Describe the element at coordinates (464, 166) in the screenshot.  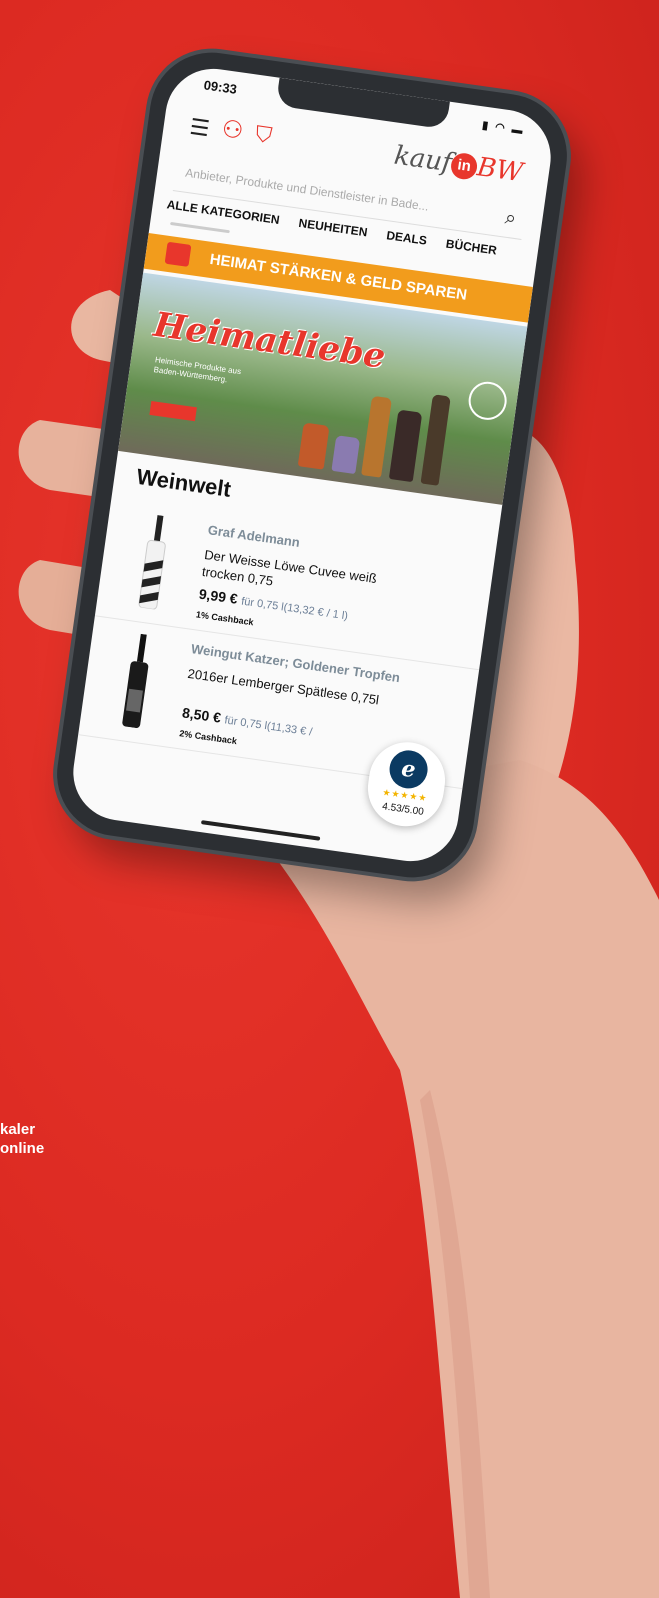
I see `logo-text-in: in` at that location.